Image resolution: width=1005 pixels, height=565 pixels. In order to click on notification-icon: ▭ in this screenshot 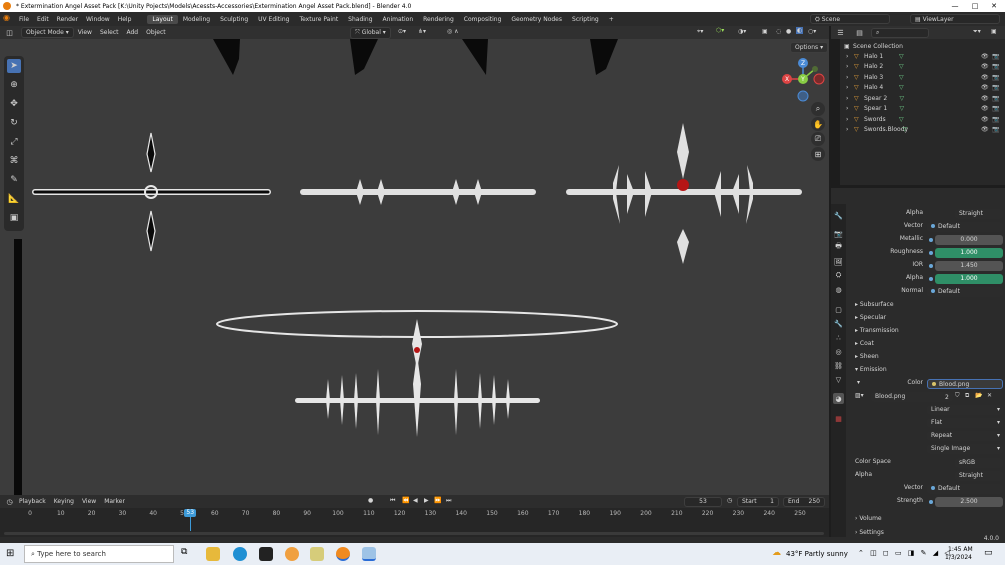, I will do `click(988, 553)`.